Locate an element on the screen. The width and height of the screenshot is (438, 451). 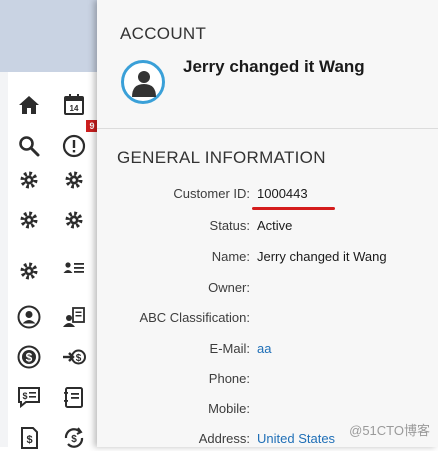
search-icon is located at coordinates (29, 146).